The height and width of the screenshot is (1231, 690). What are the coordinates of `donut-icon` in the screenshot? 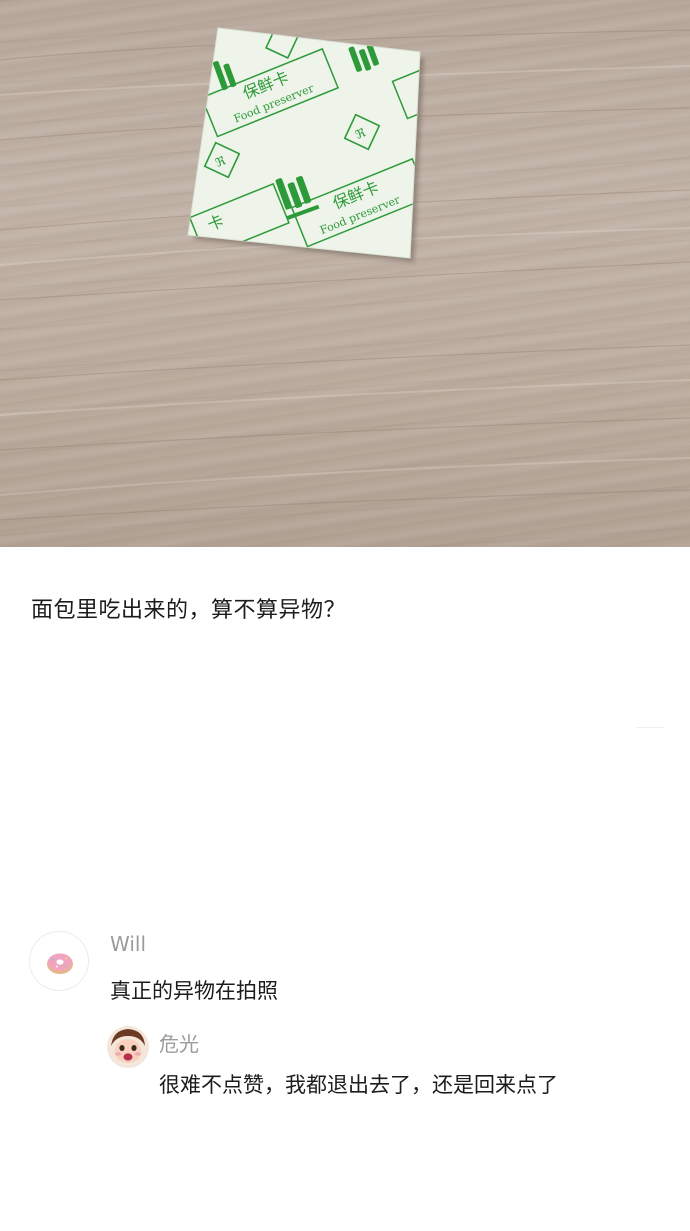 It's located at (60, 963).